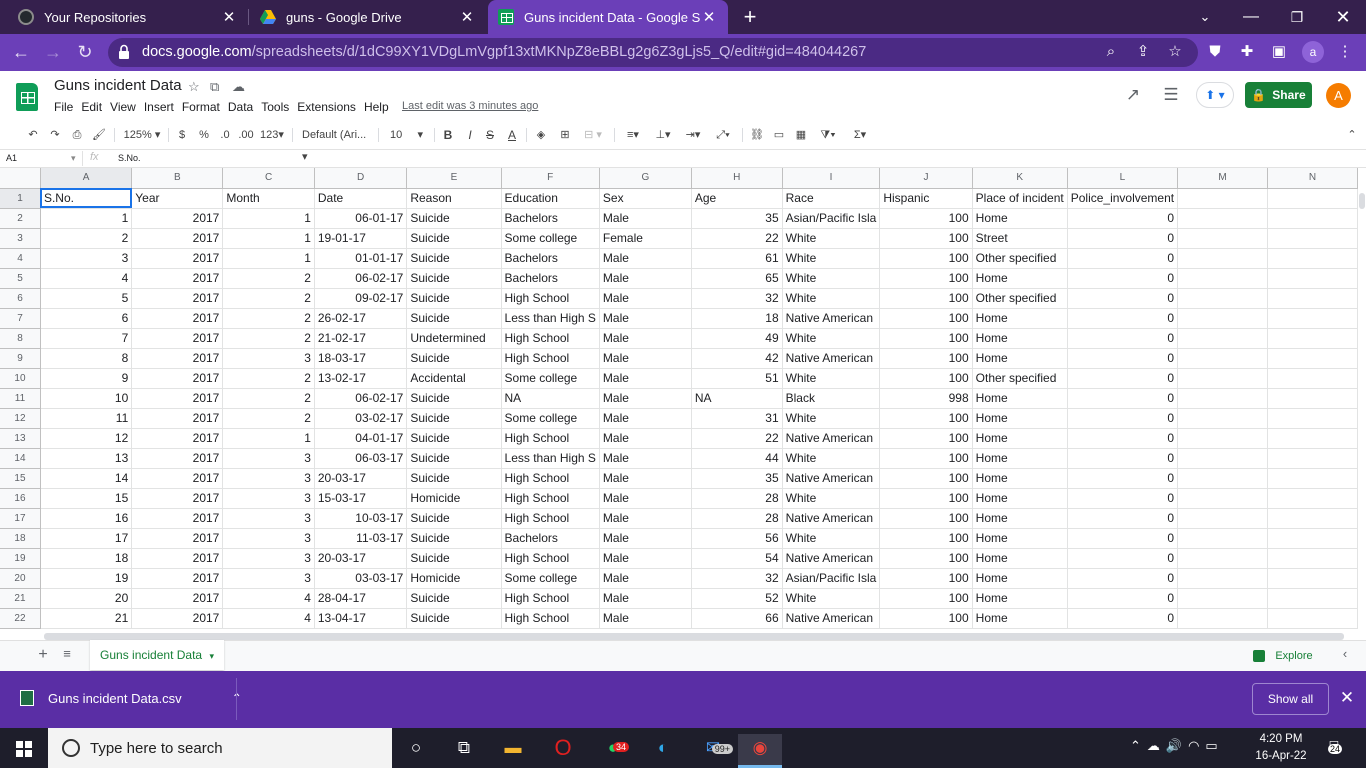 This screenshot has width=1366, height=768. What do you see at coordinates (737, 298) in the screenshot?
I see `cell: 32` at bounding box center [737, 298].